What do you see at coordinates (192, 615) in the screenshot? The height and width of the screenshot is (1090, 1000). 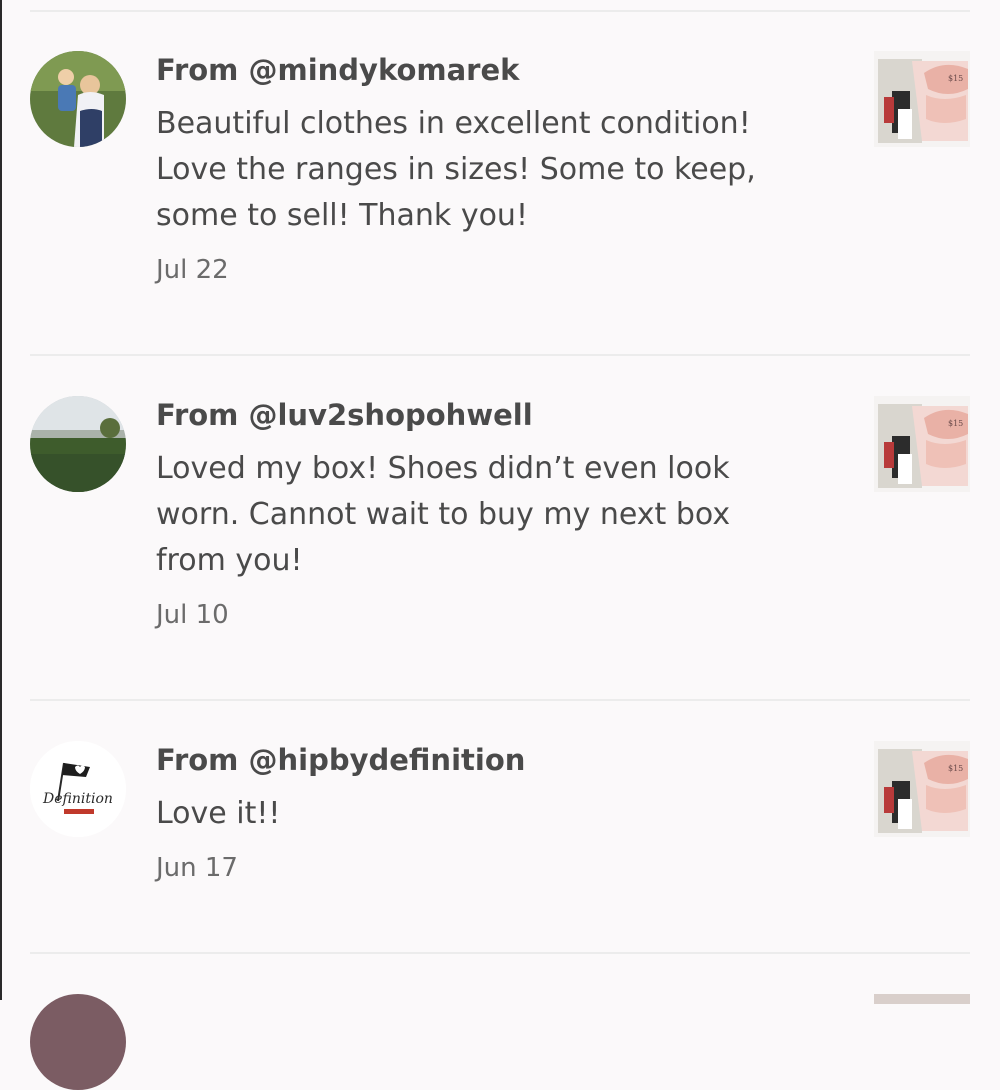 I see `review-date: Jul 10` at bounding box center [192, 615].